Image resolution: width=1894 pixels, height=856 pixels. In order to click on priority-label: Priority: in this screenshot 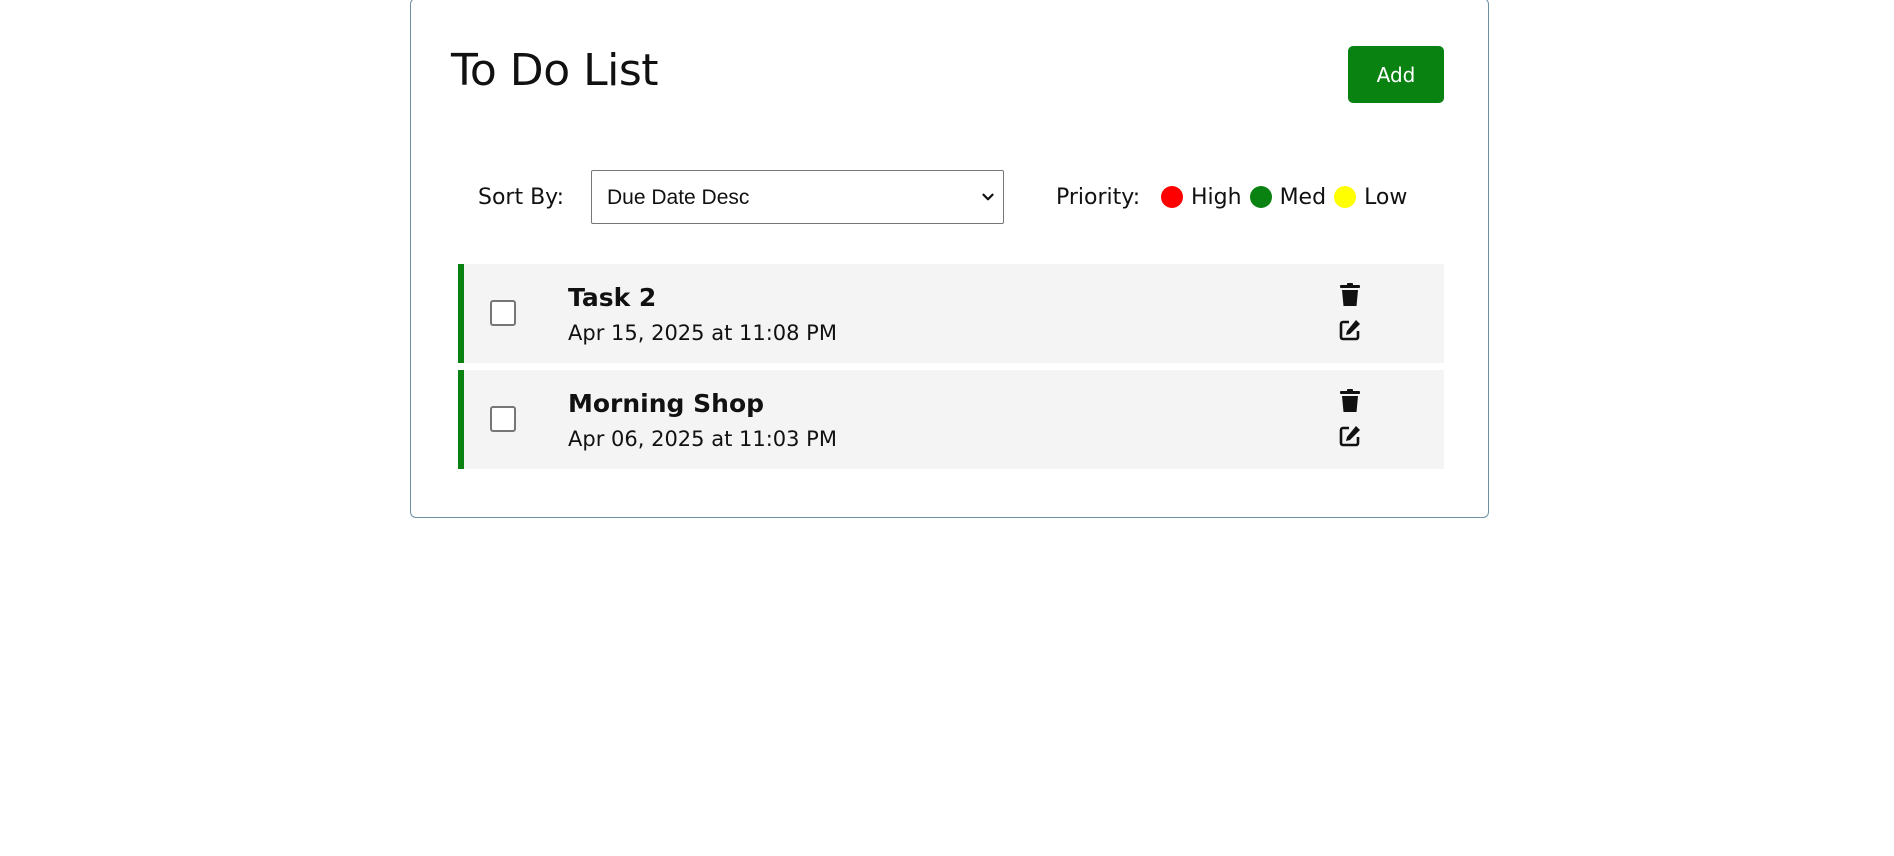, I will do `click(1098, 197)`.